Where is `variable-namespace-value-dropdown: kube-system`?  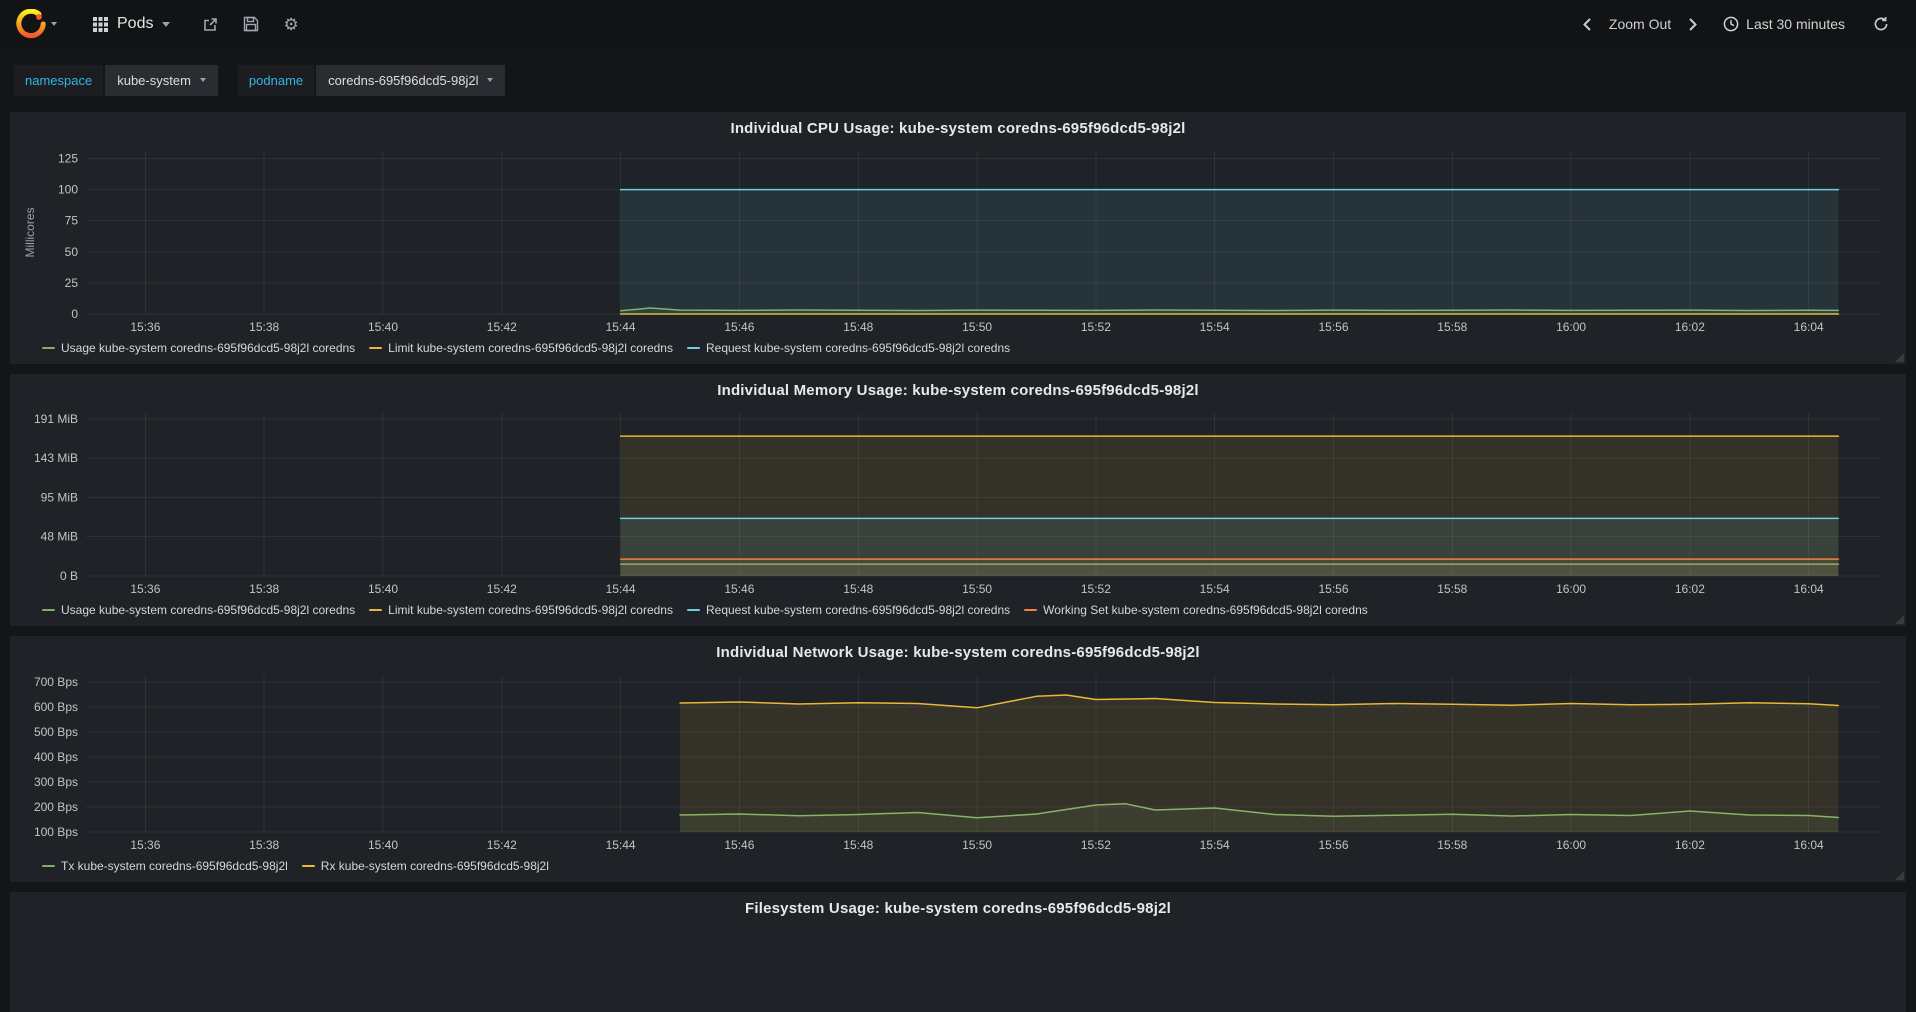
variable-namespace-value-dropdown: kube-system is located at coordinates (161, 80).